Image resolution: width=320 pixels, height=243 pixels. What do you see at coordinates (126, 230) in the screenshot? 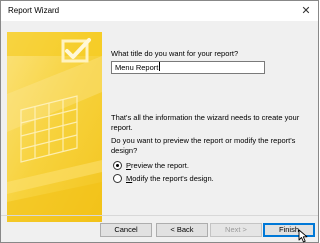
I see `cancel-button: Cancel` at bounding box center [126, 230].